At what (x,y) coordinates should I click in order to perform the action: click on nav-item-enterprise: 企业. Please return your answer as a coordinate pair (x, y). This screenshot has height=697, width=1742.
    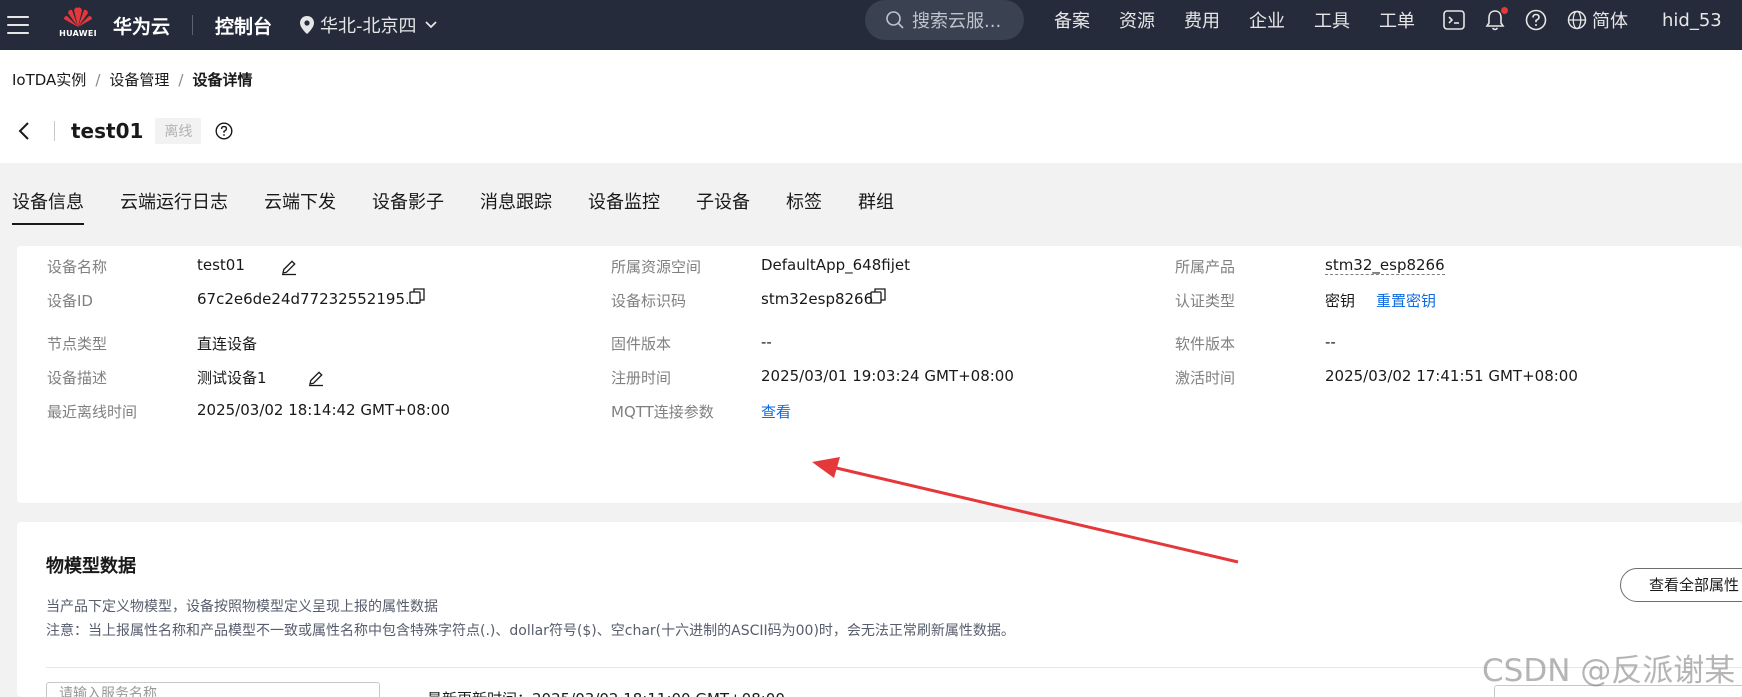
    Looking at the image, I should click on (1267, 20).